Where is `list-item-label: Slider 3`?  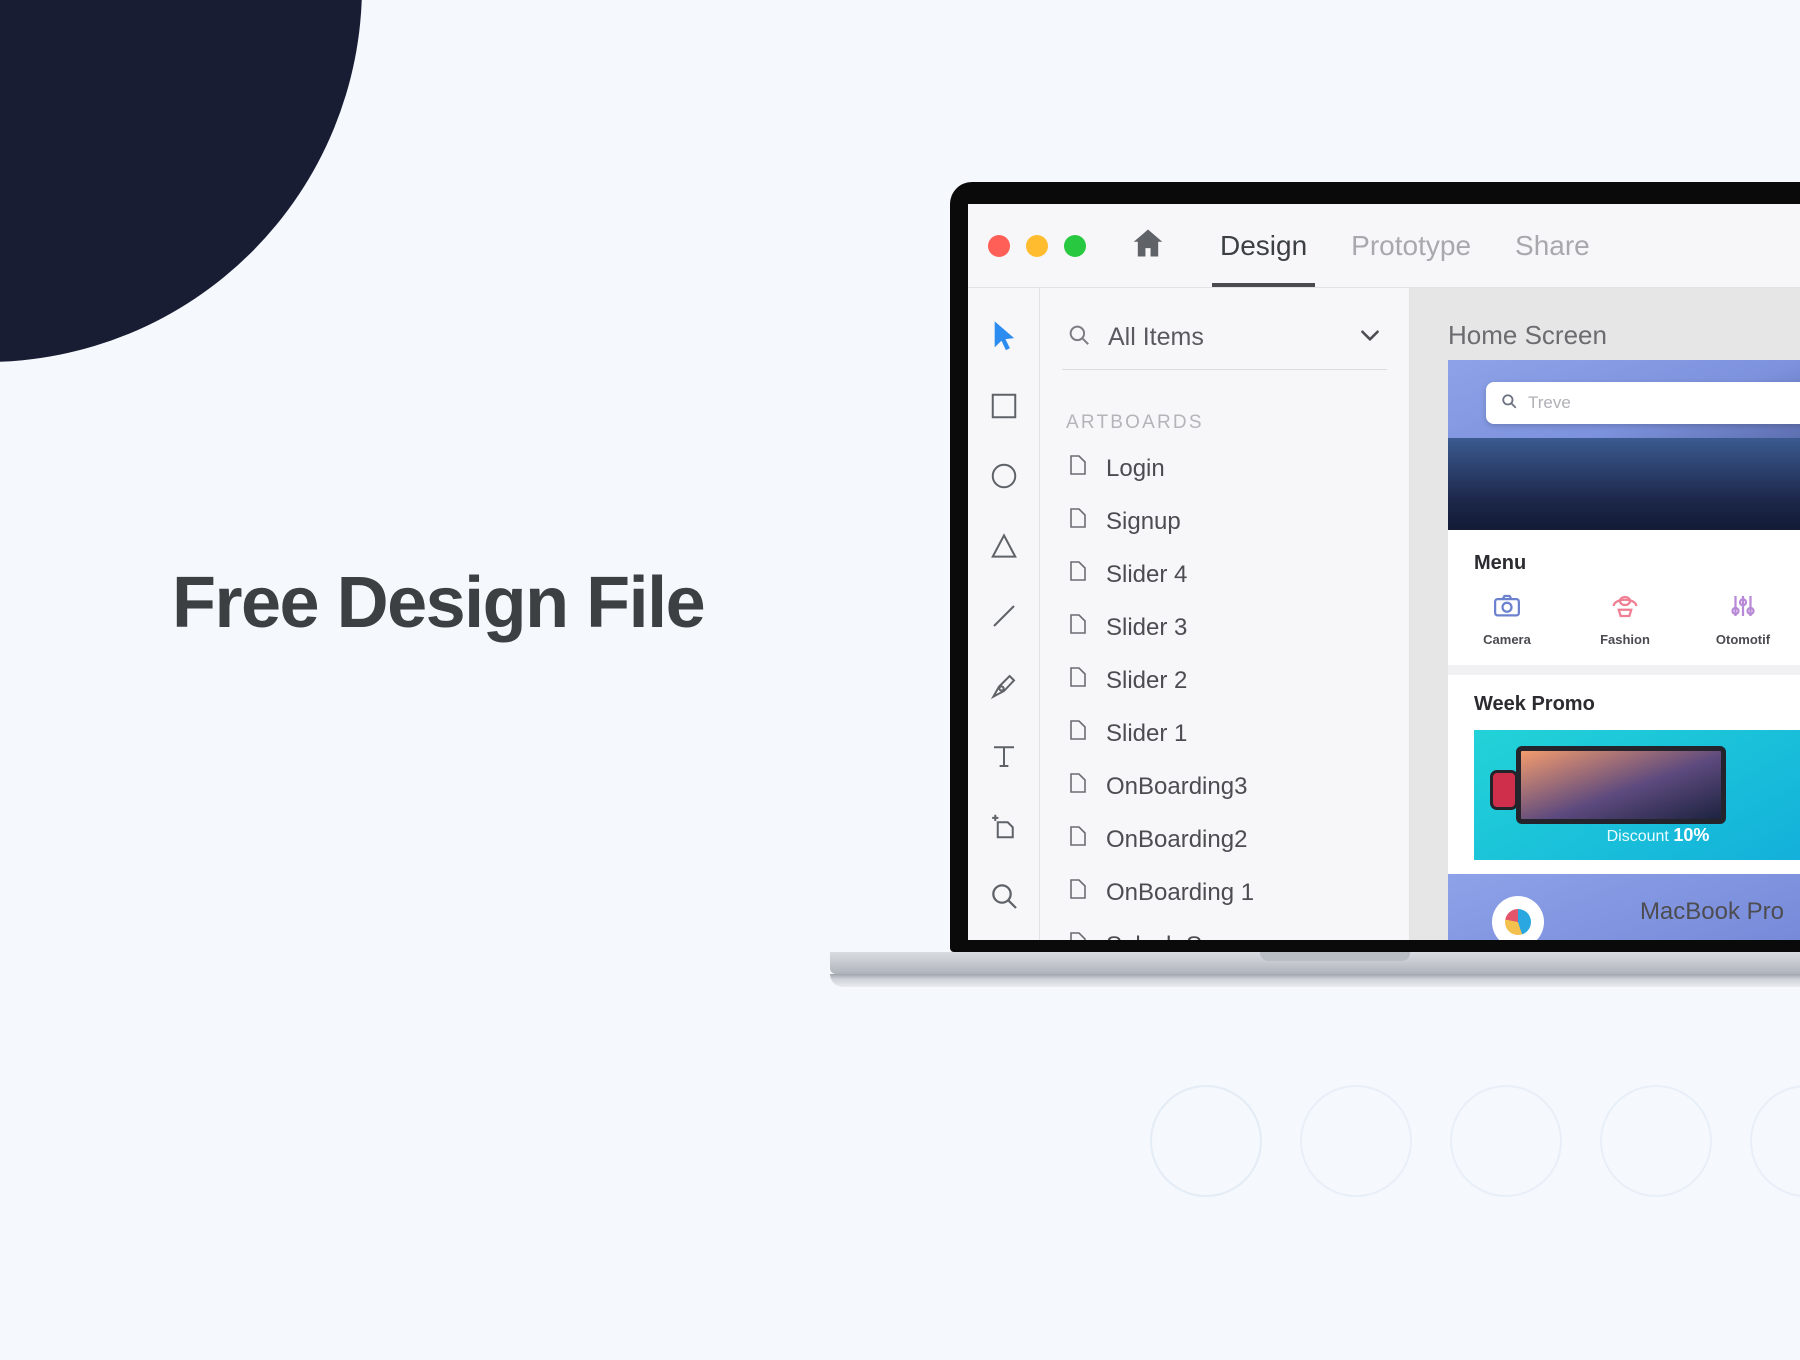
list-item-label: Slider 3 is located at coordinates (1147, 627).